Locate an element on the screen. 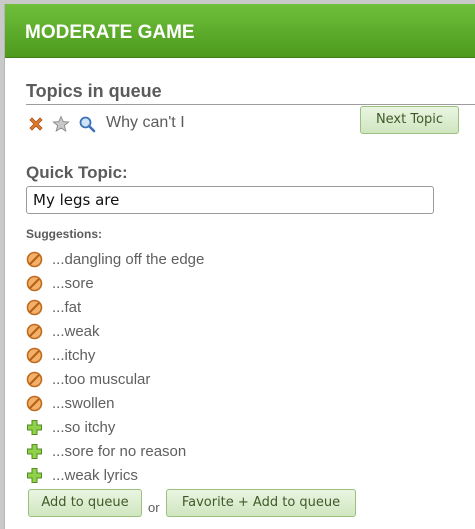 This screenshot has width=475, height=529. suggestion-text: ...dangling off the edge is located at coordinates (128, 259).